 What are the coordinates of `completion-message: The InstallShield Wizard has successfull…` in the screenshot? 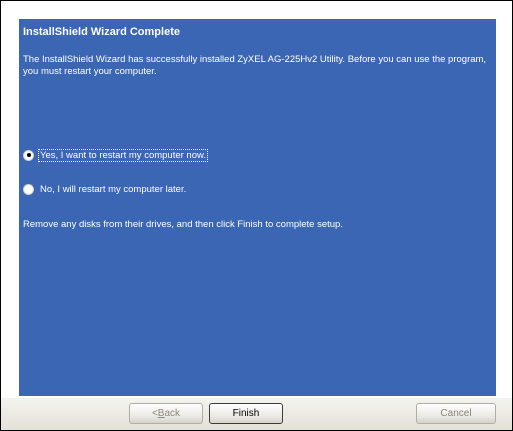 It's located at (255, 65).